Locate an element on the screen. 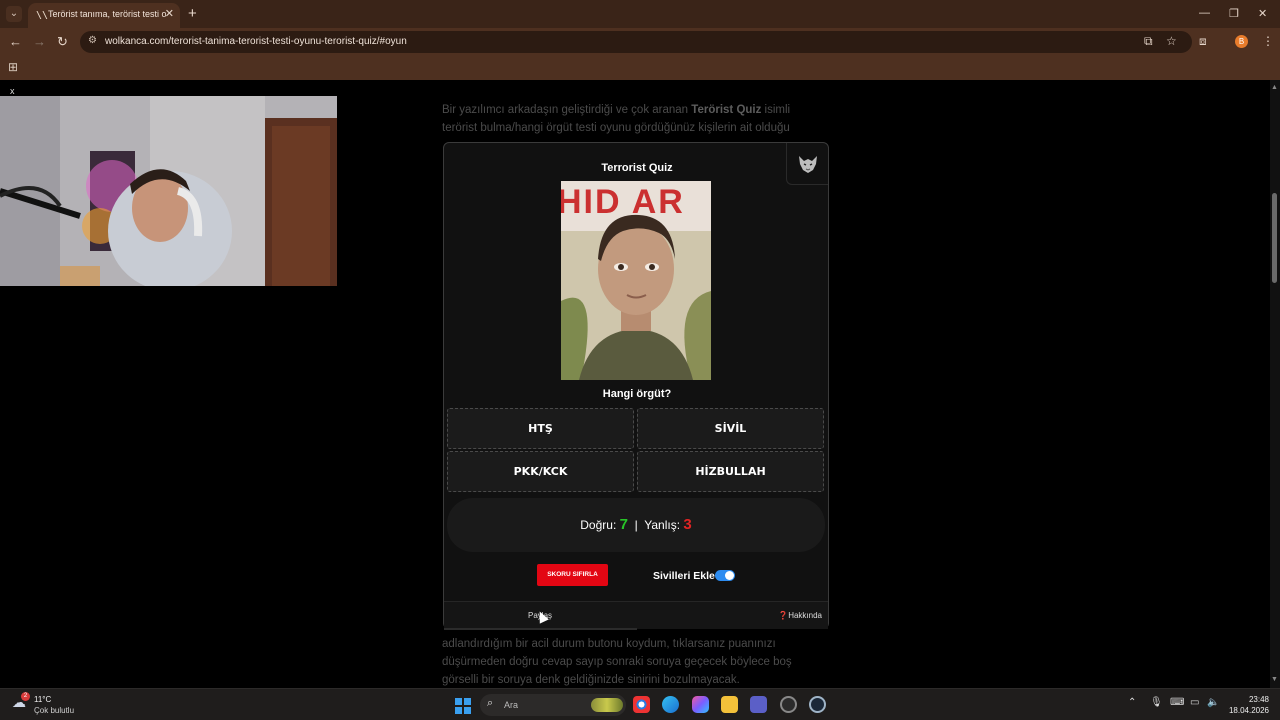  network-icon: ▭ is located at coordinates (1194, 702).